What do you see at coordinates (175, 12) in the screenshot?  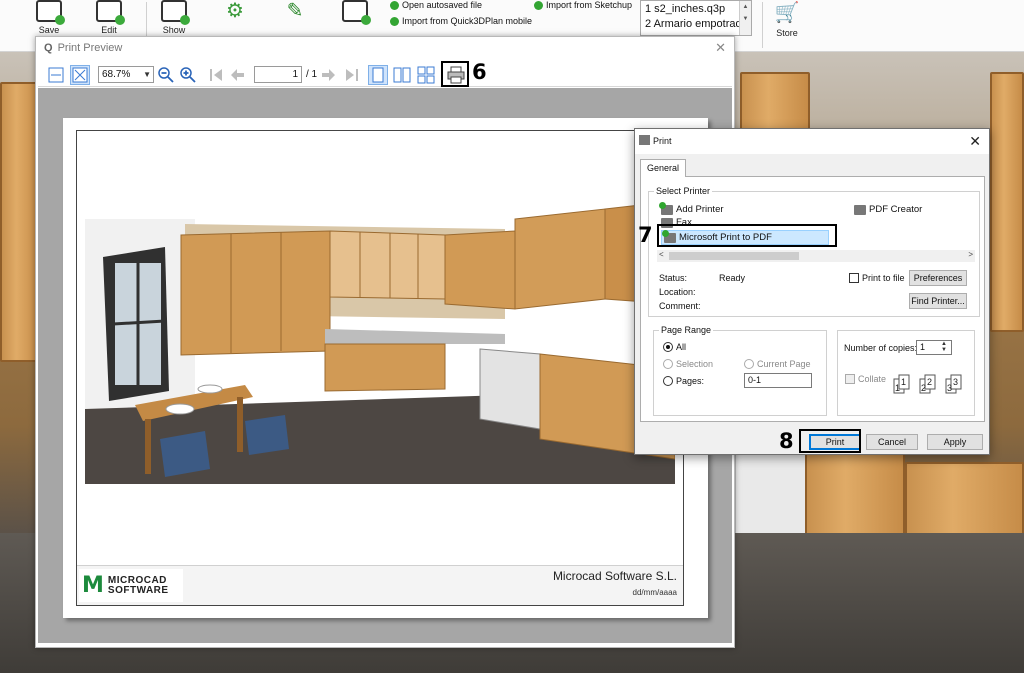 I see `show-icon` at bounding box center [175, 12].